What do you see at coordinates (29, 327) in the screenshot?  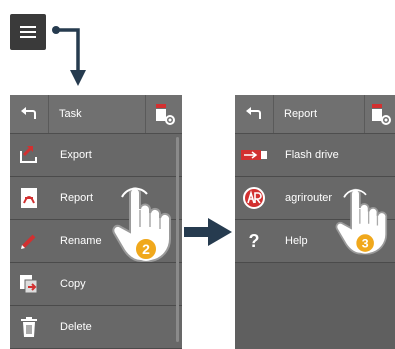 I see `trash-icon` at bounding box center [29, 327].